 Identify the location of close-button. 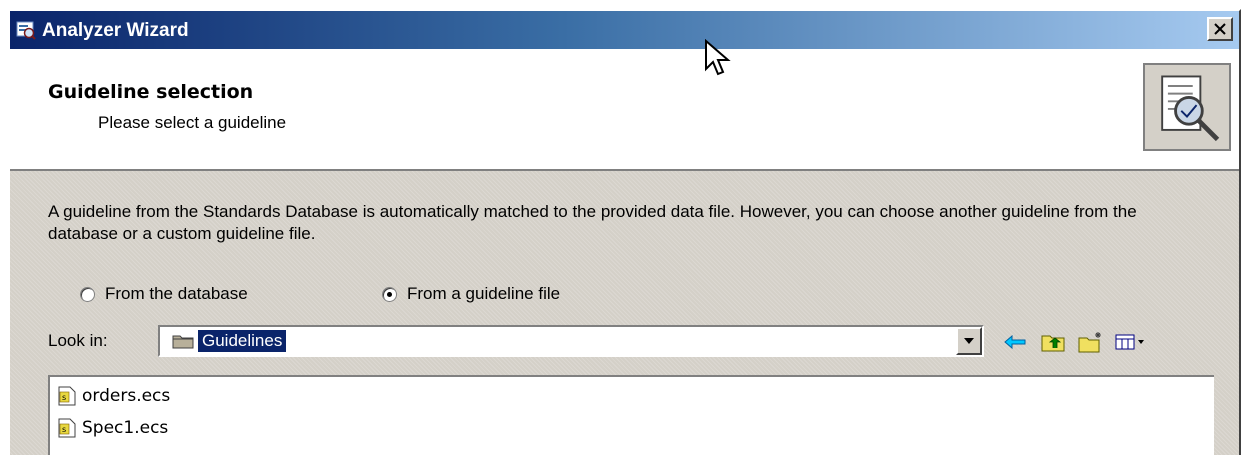
(1220, 29).